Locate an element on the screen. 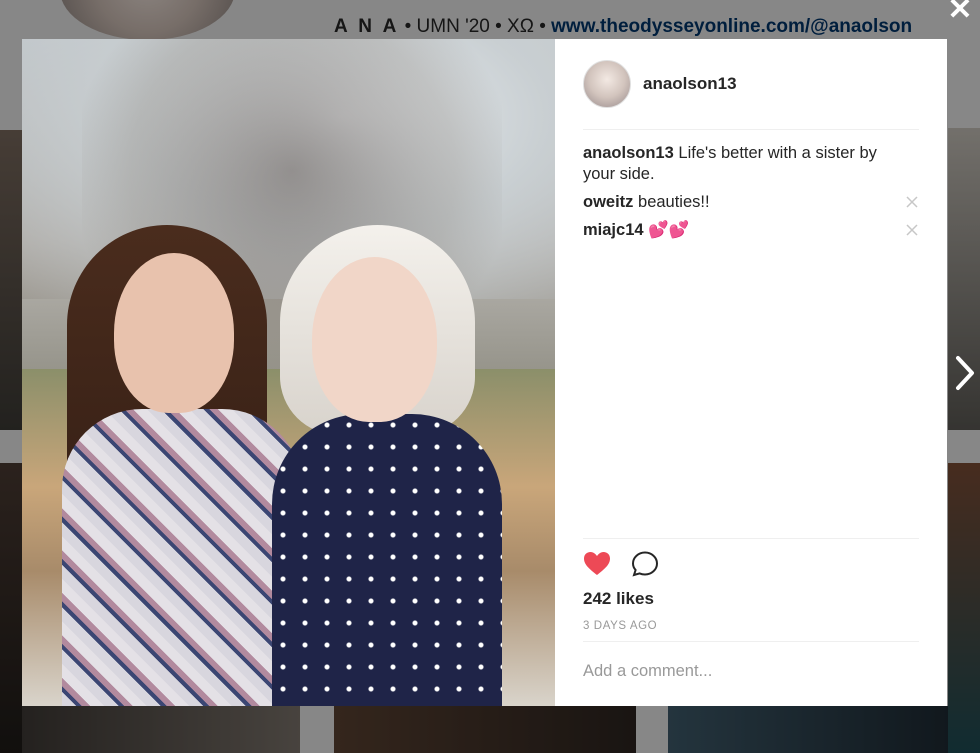 This screenshot has height=753, width=980. like-count: 242 likes is located at coordinates (618, 599).